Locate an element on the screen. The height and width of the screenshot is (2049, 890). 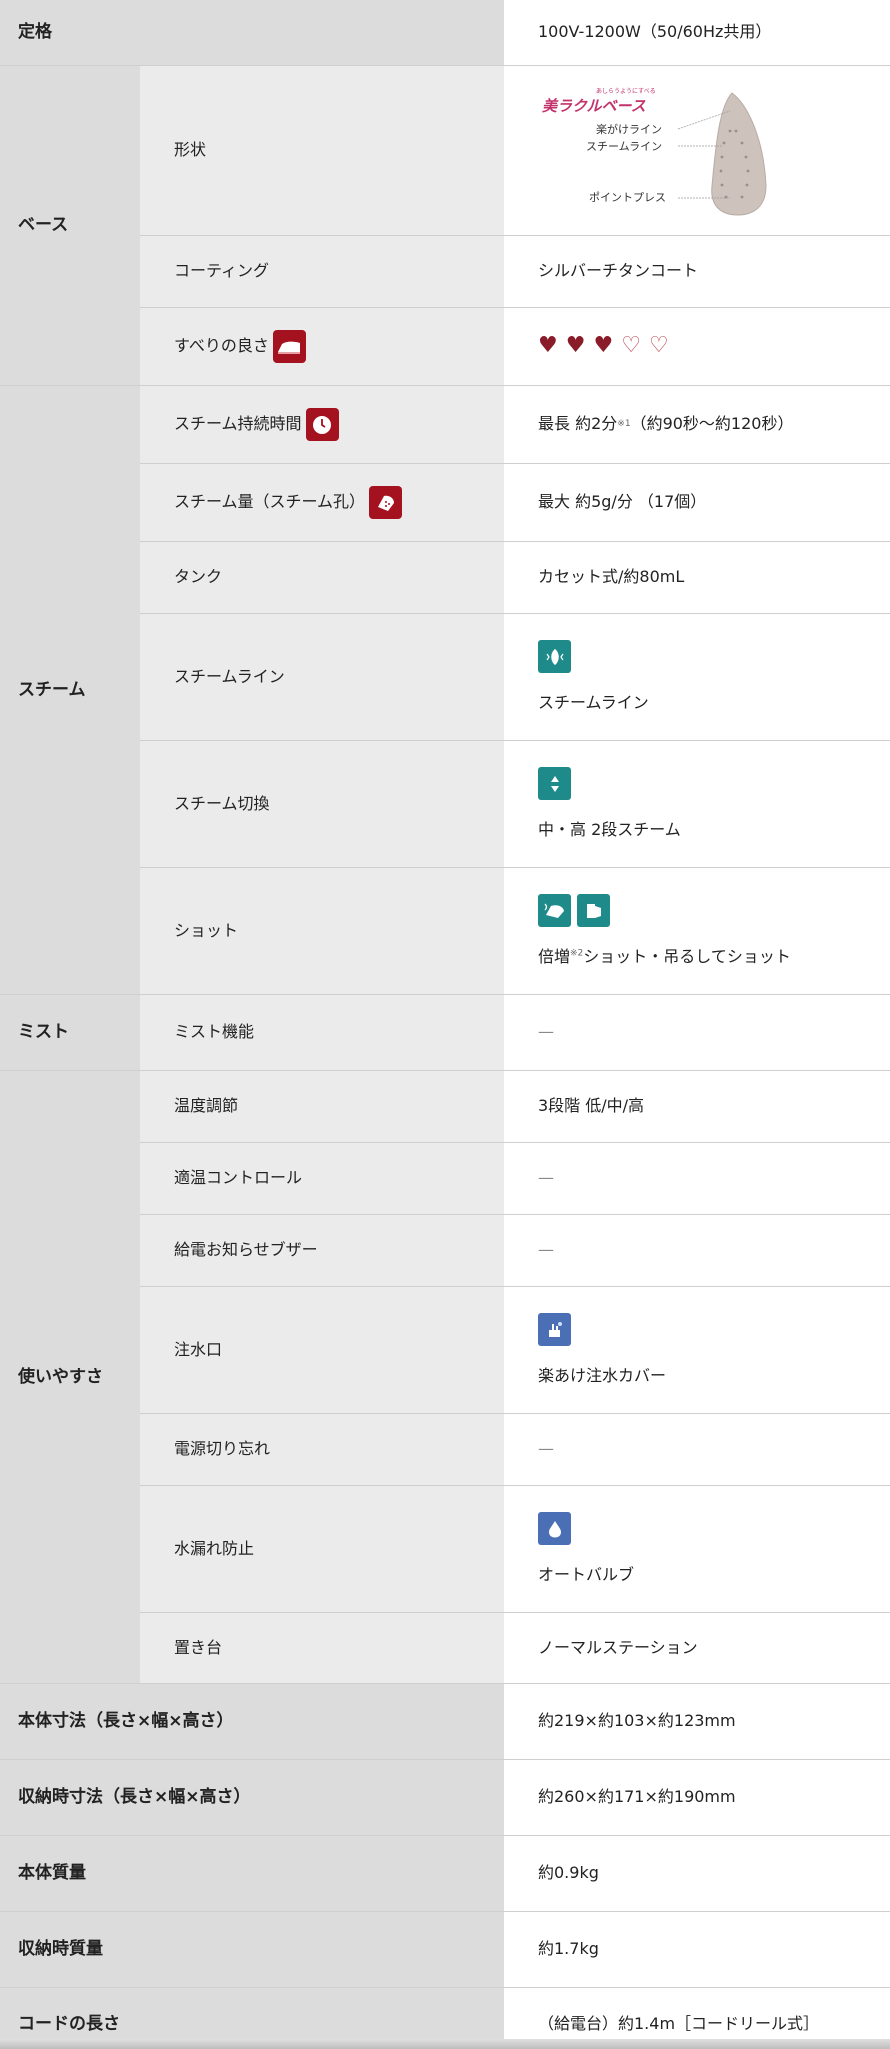
iron-glide-icon is located at coordinates (289, 346).